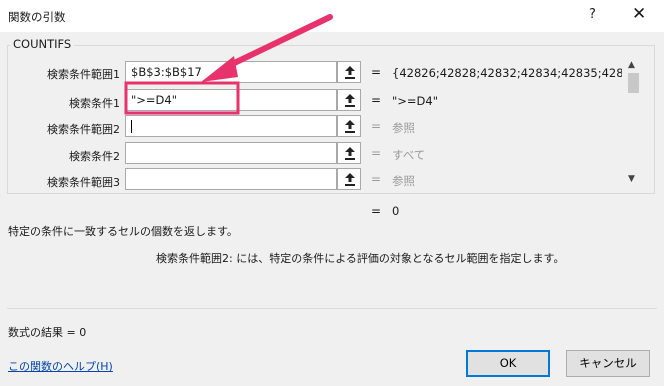 The image size is (664, 386). I want to click on arg-result-5: 参照, so click(403, 181).